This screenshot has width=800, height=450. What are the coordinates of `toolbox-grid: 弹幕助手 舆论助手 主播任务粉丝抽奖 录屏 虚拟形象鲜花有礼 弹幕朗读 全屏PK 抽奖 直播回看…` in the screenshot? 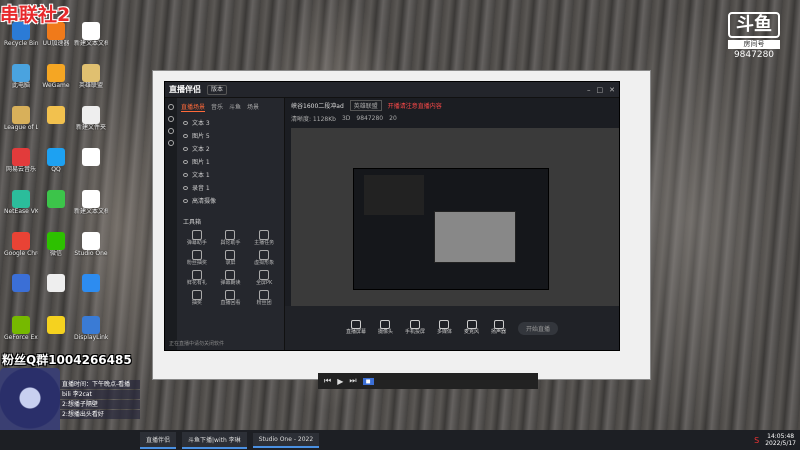 It's located at (230, 268).